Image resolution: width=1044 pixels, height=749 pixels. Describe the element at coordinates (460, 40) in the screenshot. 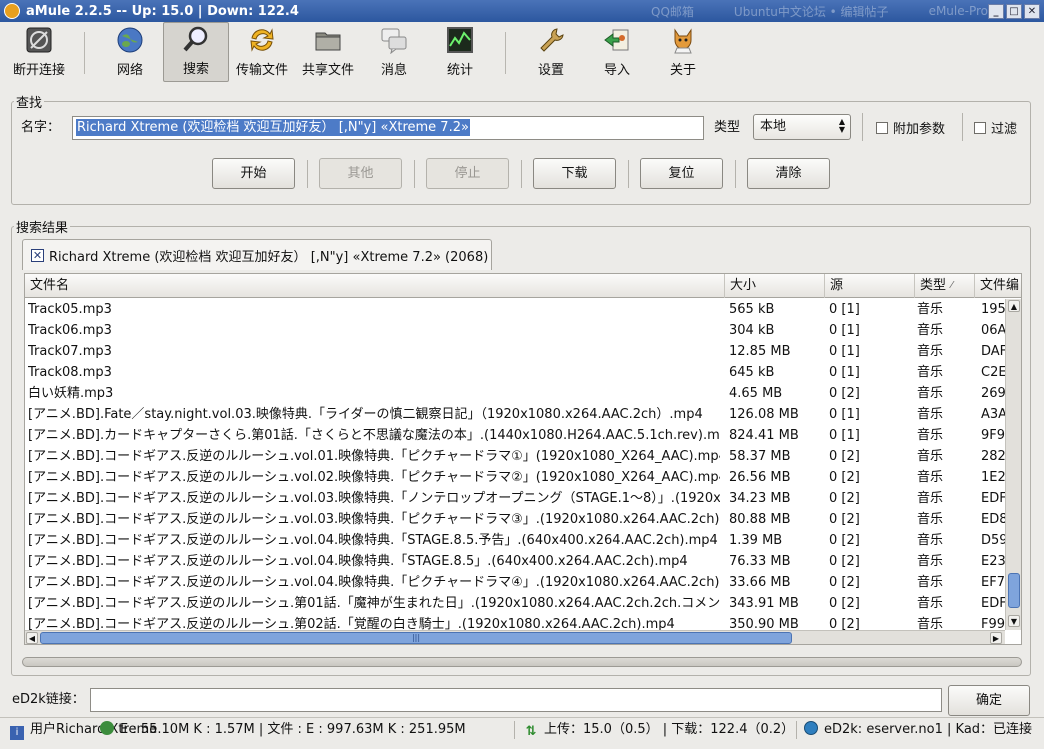

I see `statistics-icon` at that location.